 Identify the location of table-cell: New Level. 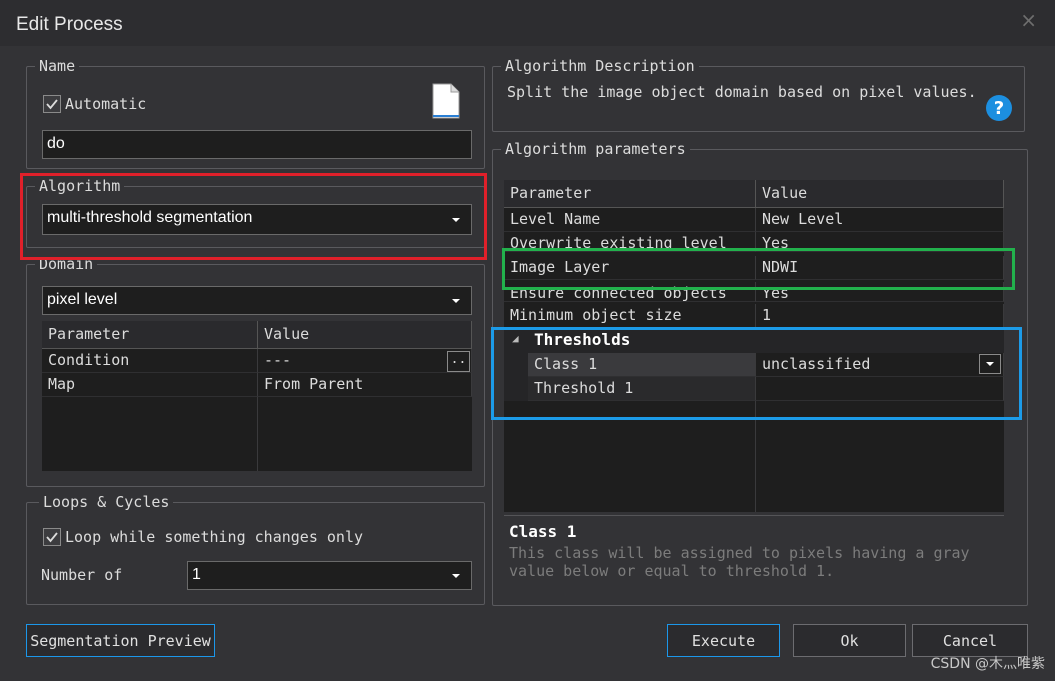
(880, 220).